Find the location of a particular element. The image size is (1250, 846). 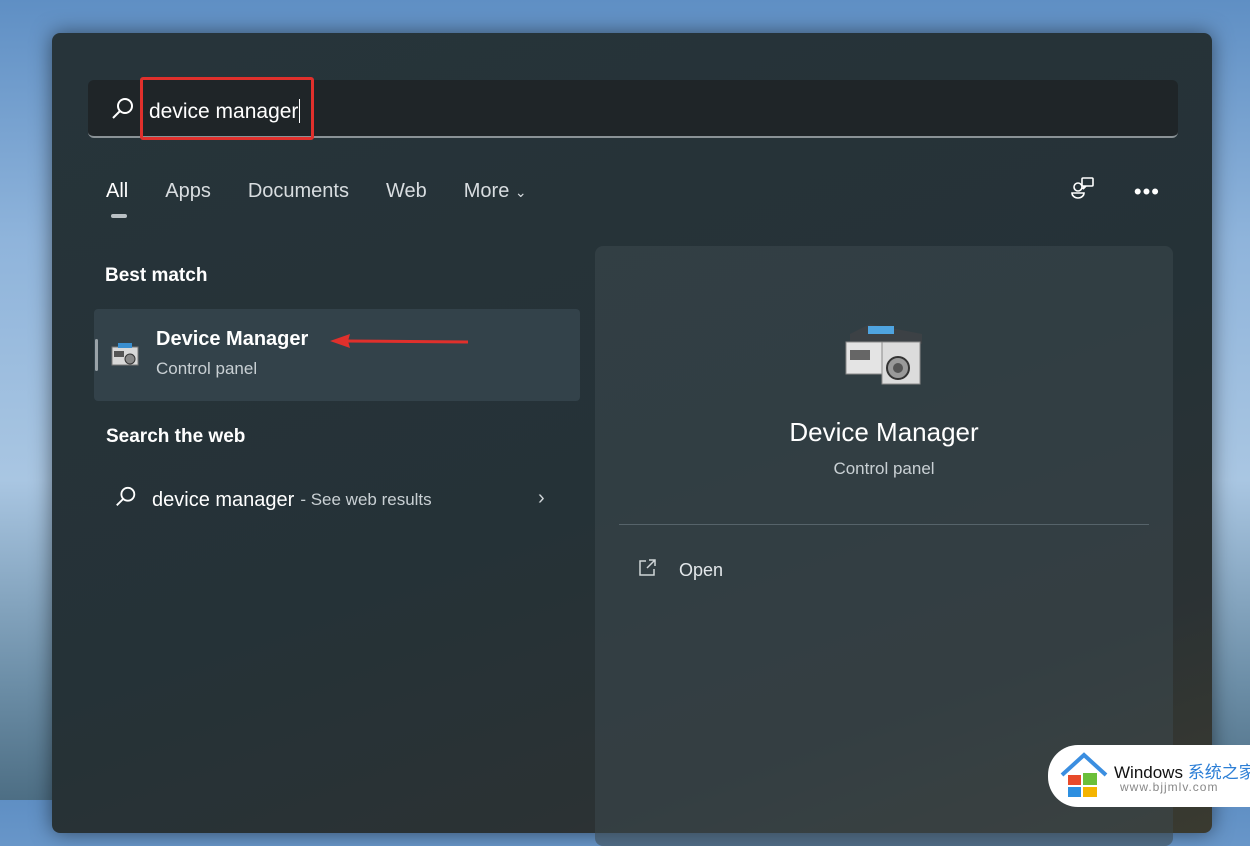

watermark-url: www.bjjmlv.com is located at coordinates (1169, 787).